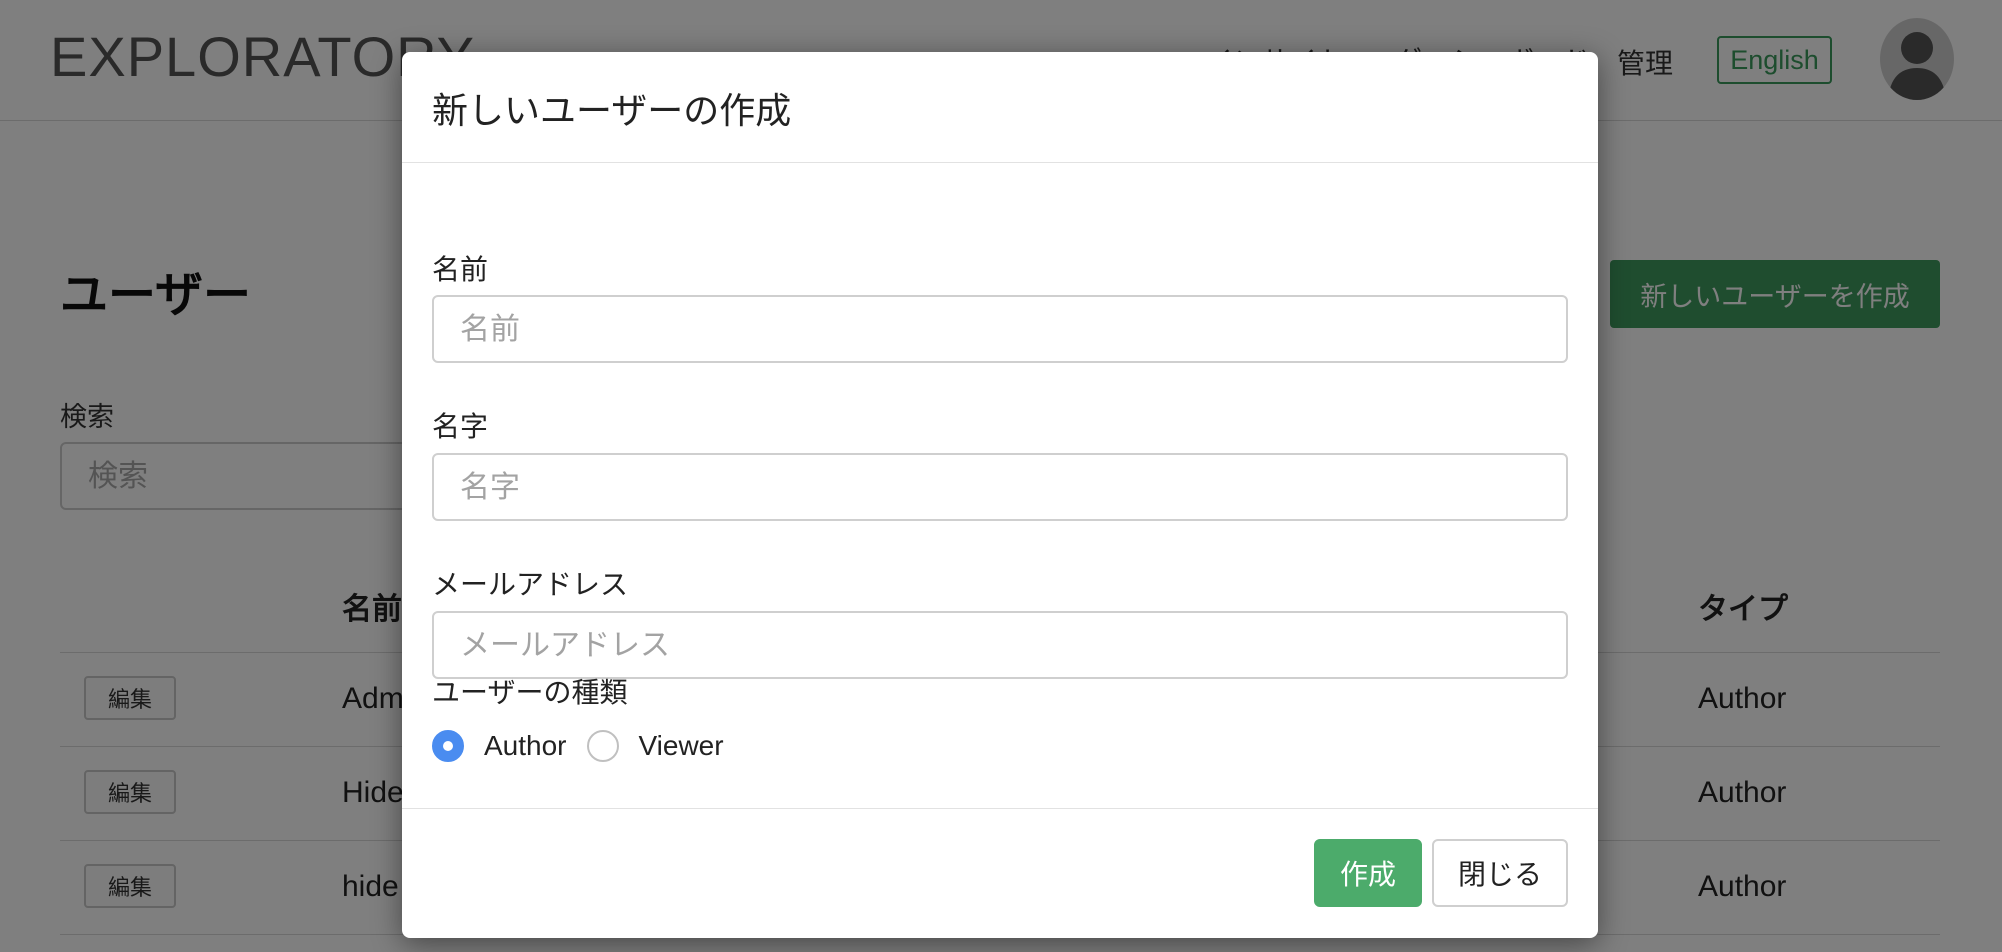  Describe the element at coordinates (681, 746) in the screenshot. I see `viewer-radio-label: Viewer` at that location.